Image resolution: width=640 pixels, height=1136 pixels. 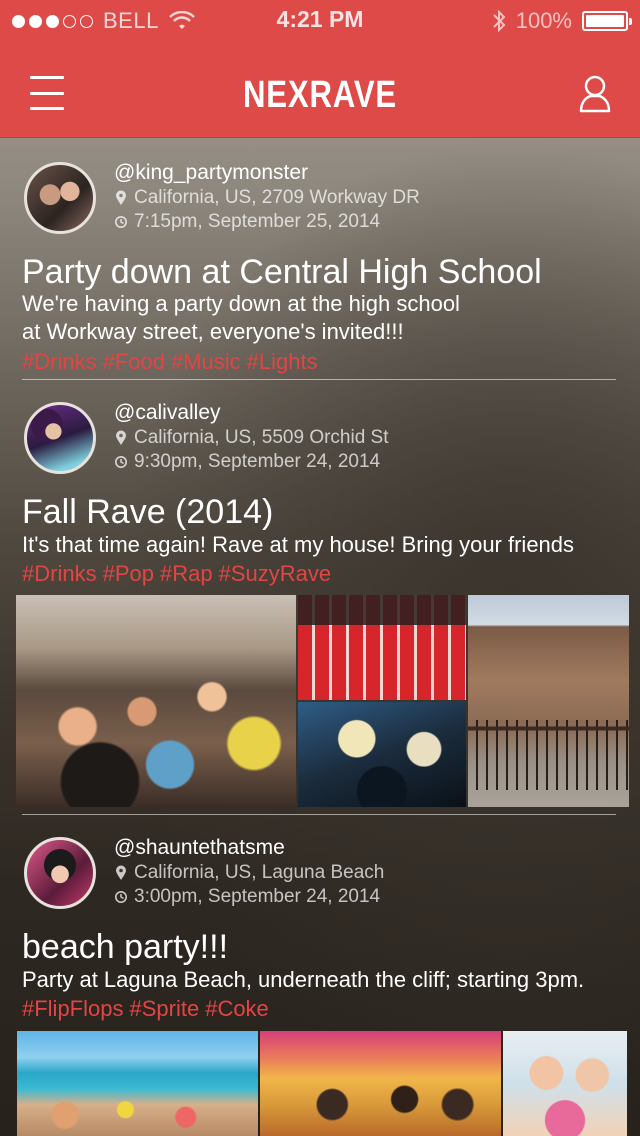 I want to click on time-text: 3:00pm, September 24, 2014, so click(x=257, y=896).